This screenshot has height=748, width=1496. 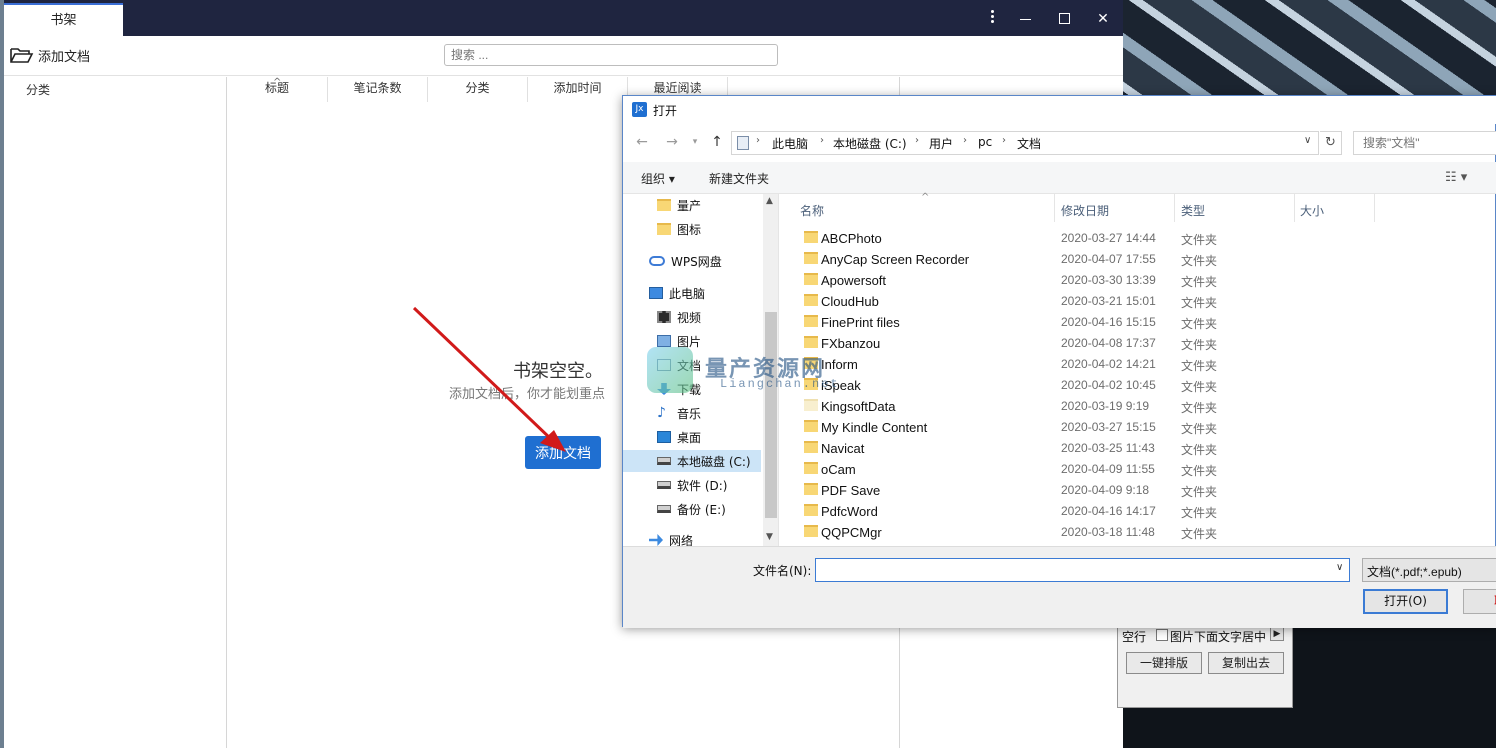 I want to click on nav-item-wps-cloud: WPS网盘, so click(x=692, y=261).